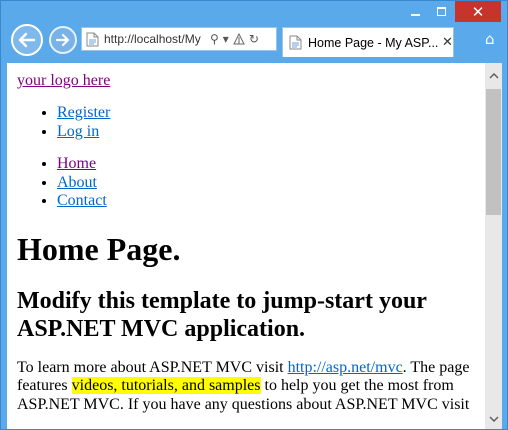 The image size is (508, 430). I want to click on list-item: Contact, so click(266, 201).